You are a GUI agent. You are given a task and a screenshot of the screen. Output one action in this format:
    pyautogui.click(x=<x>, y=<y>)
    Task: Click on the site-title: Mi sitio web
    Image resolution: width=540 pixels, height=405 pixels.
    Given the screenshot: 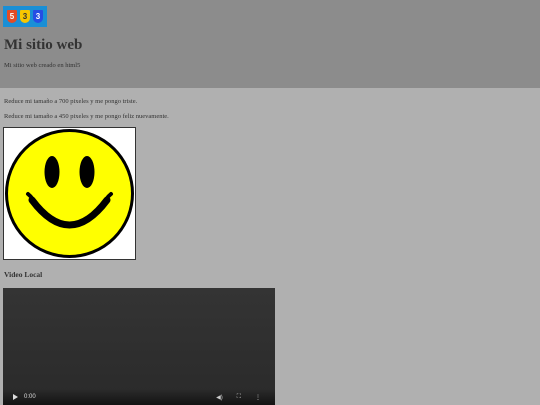 What is the action you would take?
    pyautogui.click(x=43, y=45)
    